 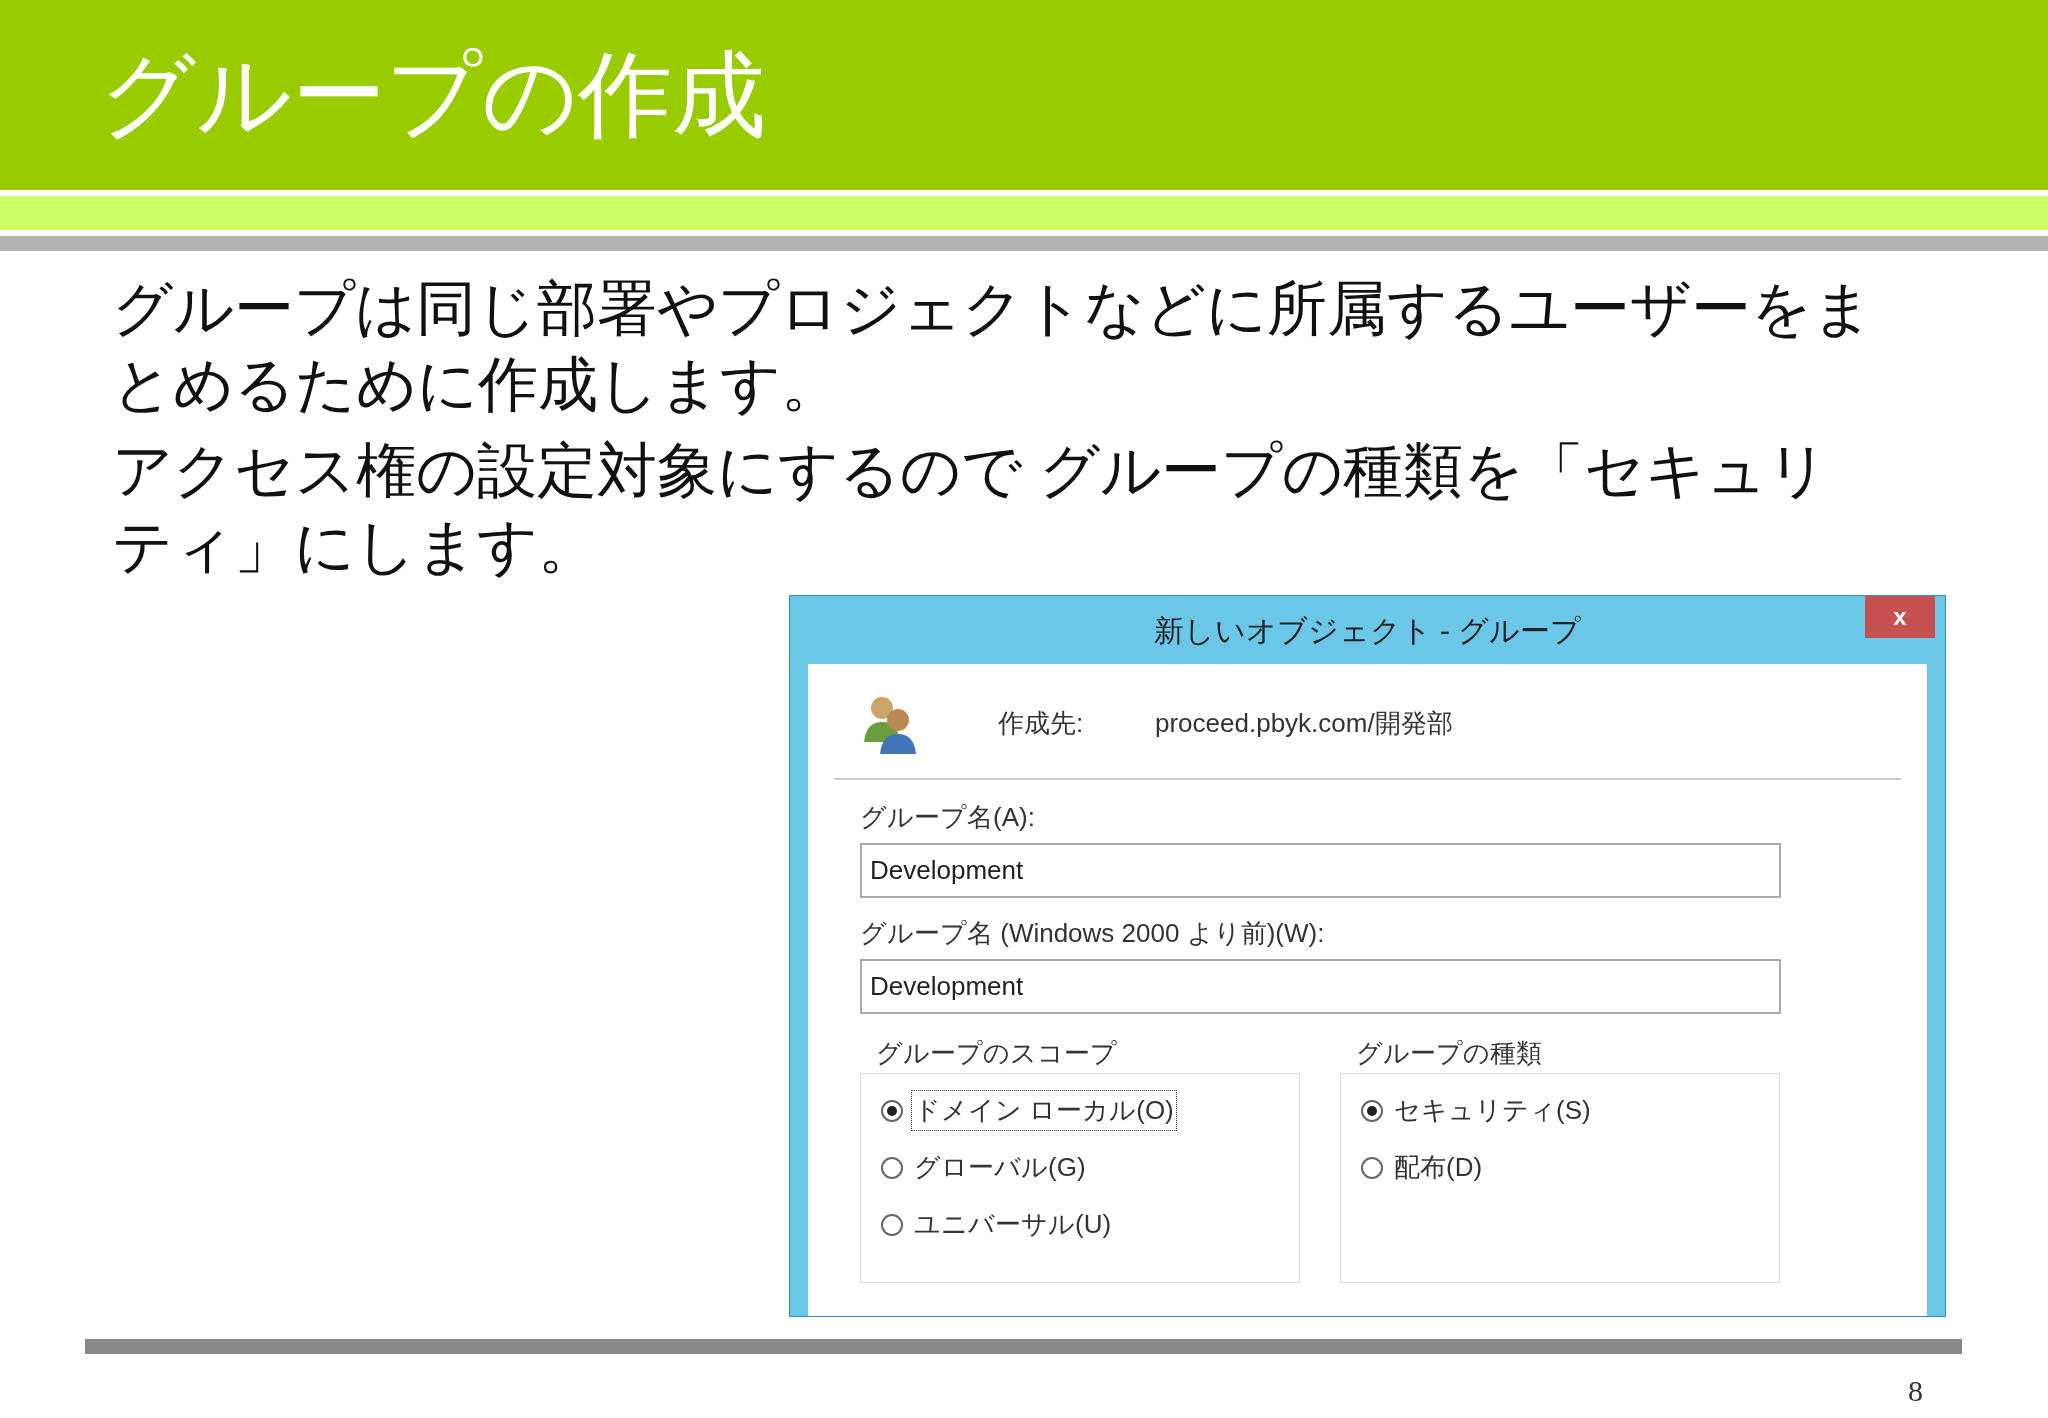 What do you see at coordinates (1093, 933) in the screenshot?
I see `field-label: グループ名 (Windows 2000 より前)(W):` at bounding box center [1093, 933].